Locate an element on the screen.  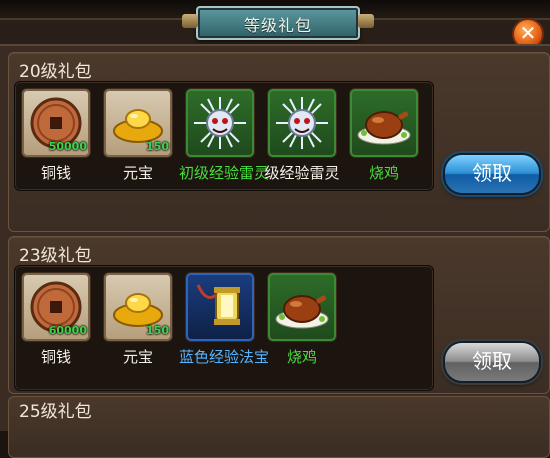
lantern-treasure-icon is located at coordinates (218, 304).